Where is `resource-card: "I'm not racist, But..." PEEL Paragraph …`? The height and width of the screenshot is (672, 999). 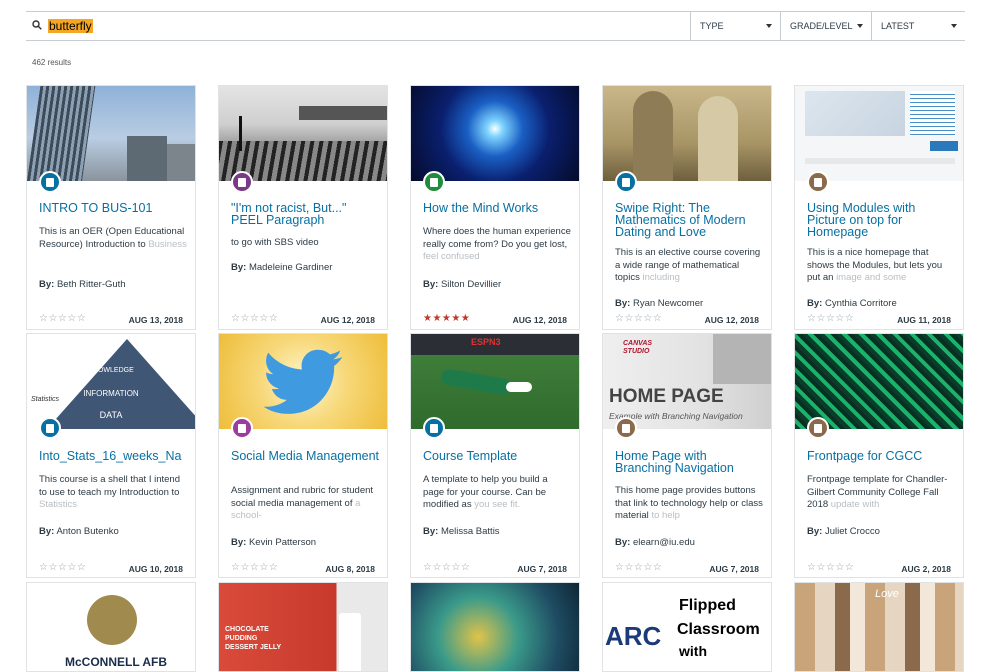 resource-card: "I'm not racist, But..." PEEL Paragraph … is located at coordinates (303, 207).